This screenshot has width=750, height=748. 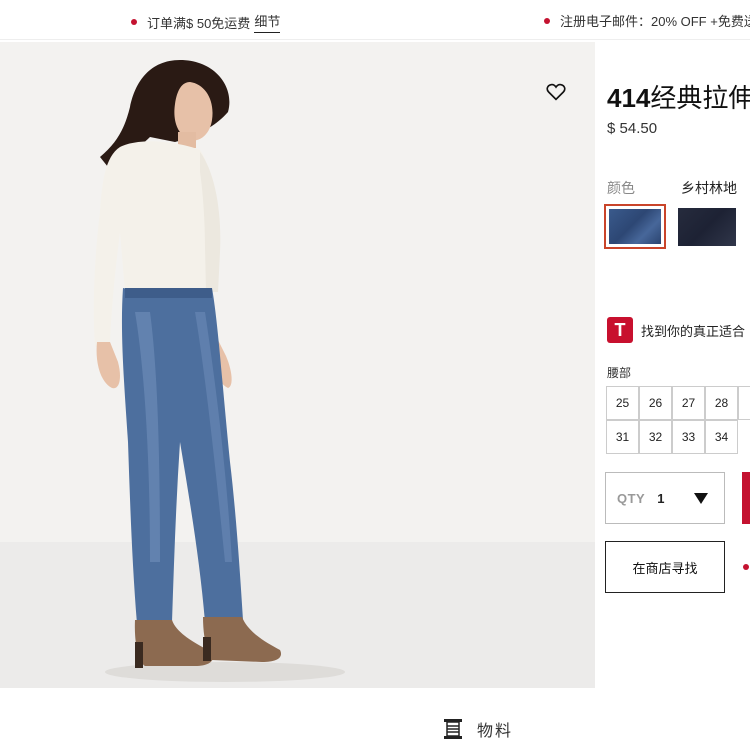 I want to click on heart-icon, so click(x=556, y=92).